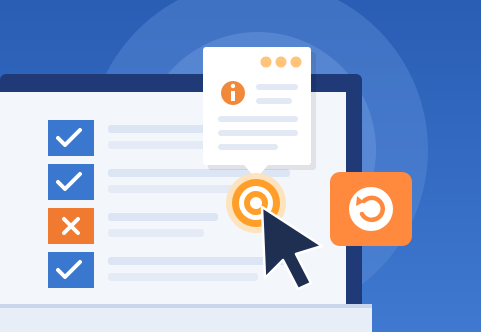  I want to click on undo-button, so click(371, 209).